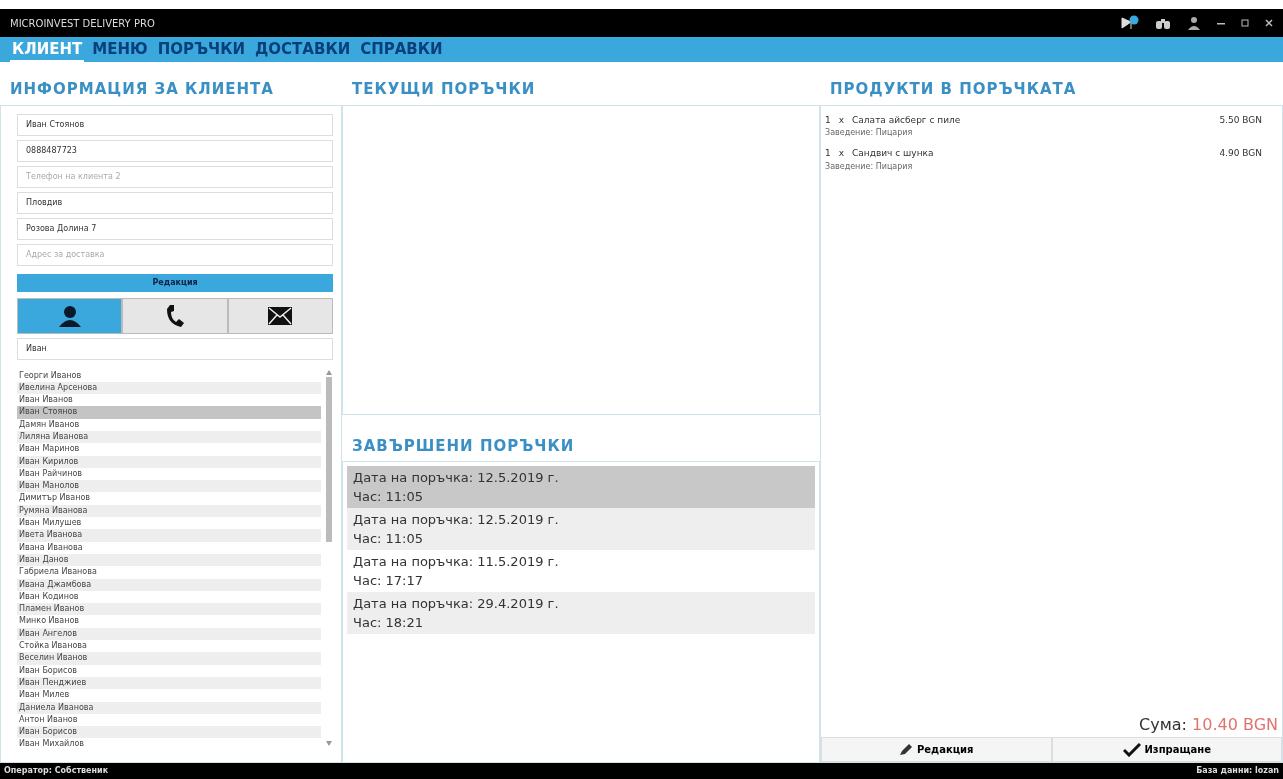  I want to click on order-list-item: Дата на поръчка: 11.5.2019 г. Час: 17:17, so click(581, 571).